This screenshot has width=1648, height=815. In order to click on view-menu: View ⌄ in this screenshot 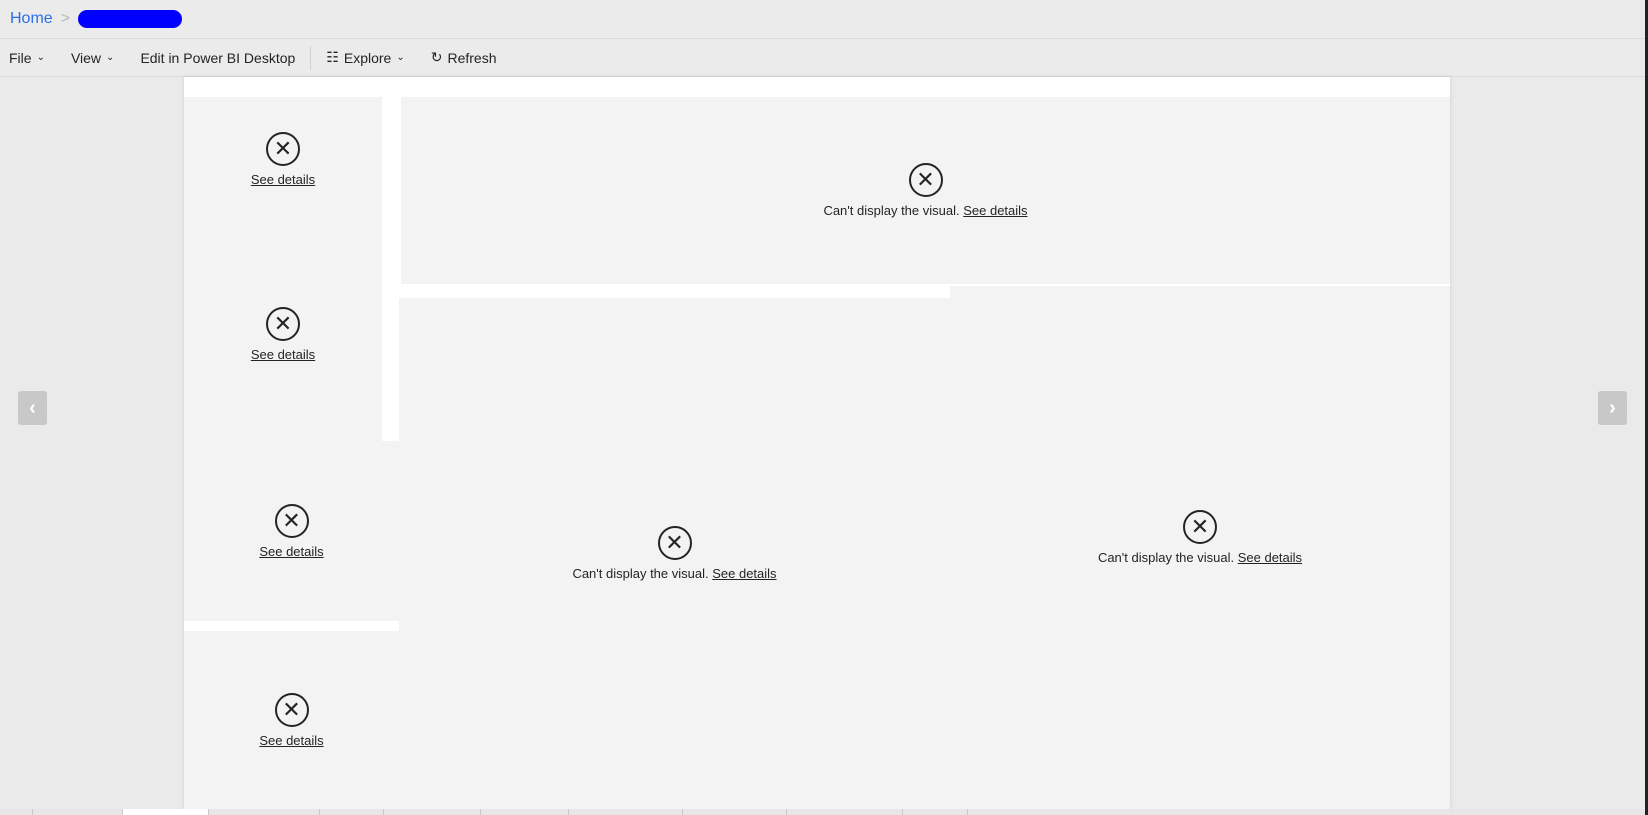, I will do `click(92, 57)`.